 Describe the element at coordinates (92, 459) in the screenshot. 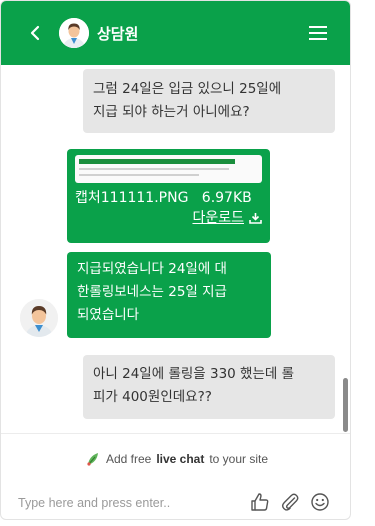

I see `leaf-logo-icon` at that location.